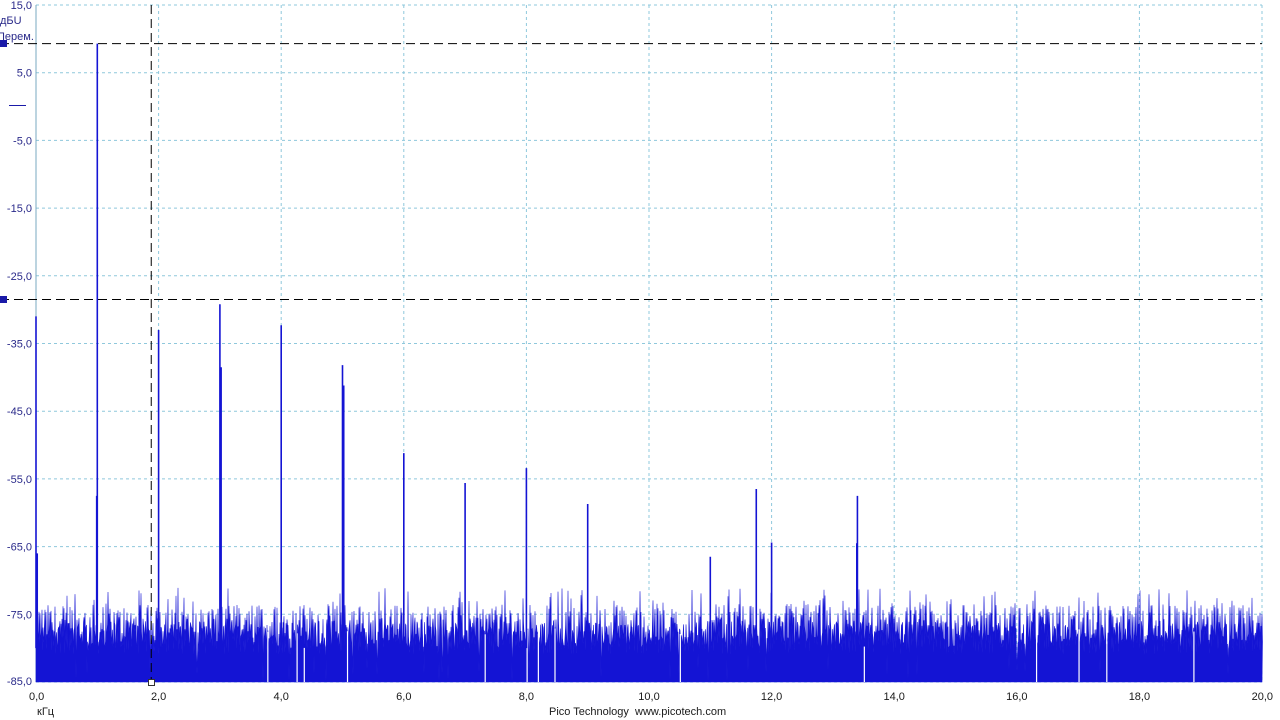 This screenshot has height=720, width=1280. I want to click on x-tick-label: 20,0, so click(1262, 697).